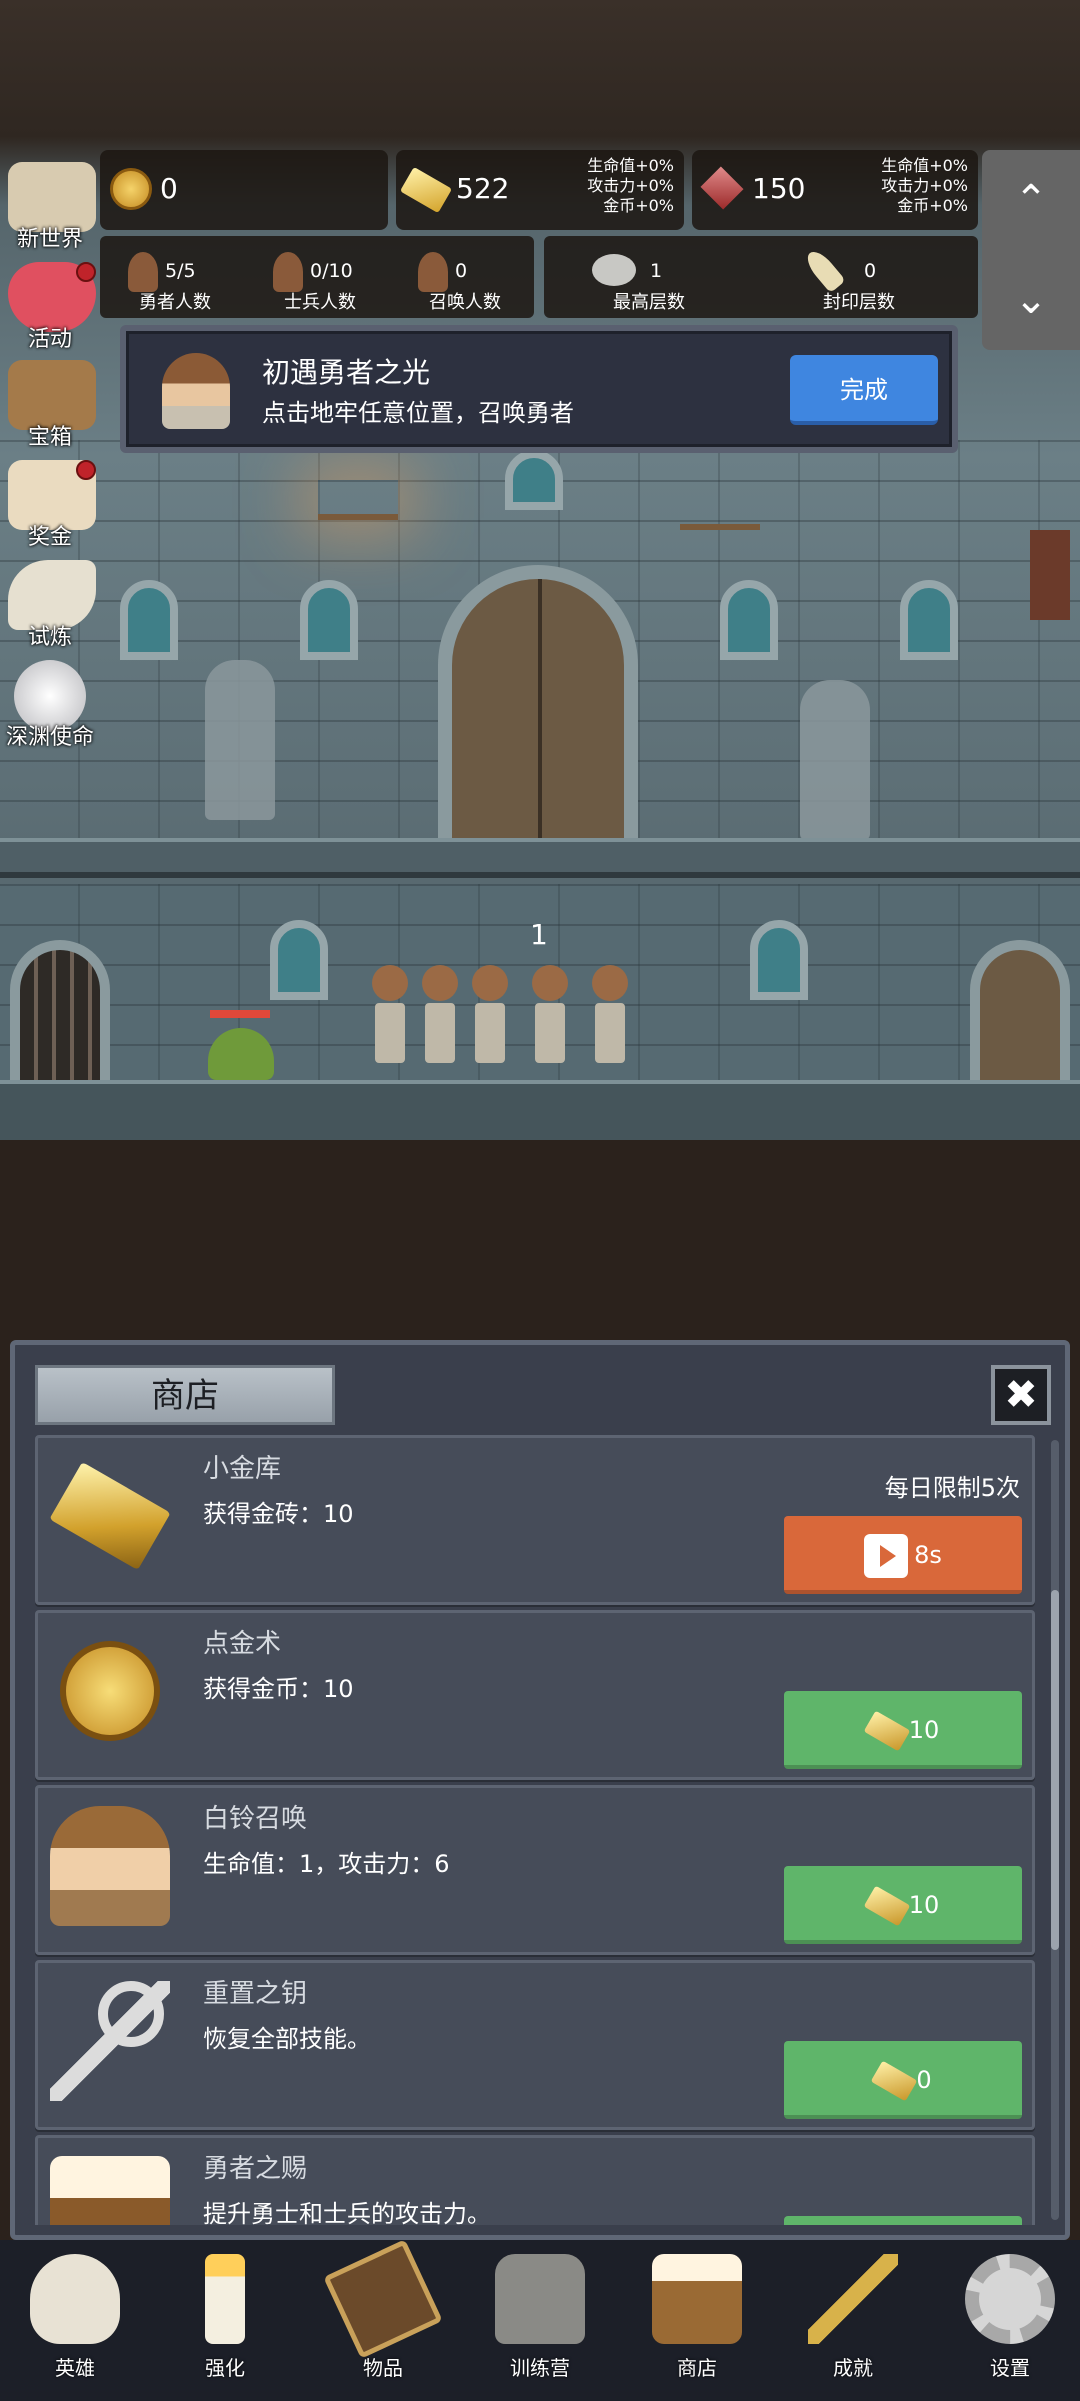  What do you see at coordinates (1031, 200) in the screenshot?
I see `chevron-up-icon: ⌃` at bounding box center [1031, 200].